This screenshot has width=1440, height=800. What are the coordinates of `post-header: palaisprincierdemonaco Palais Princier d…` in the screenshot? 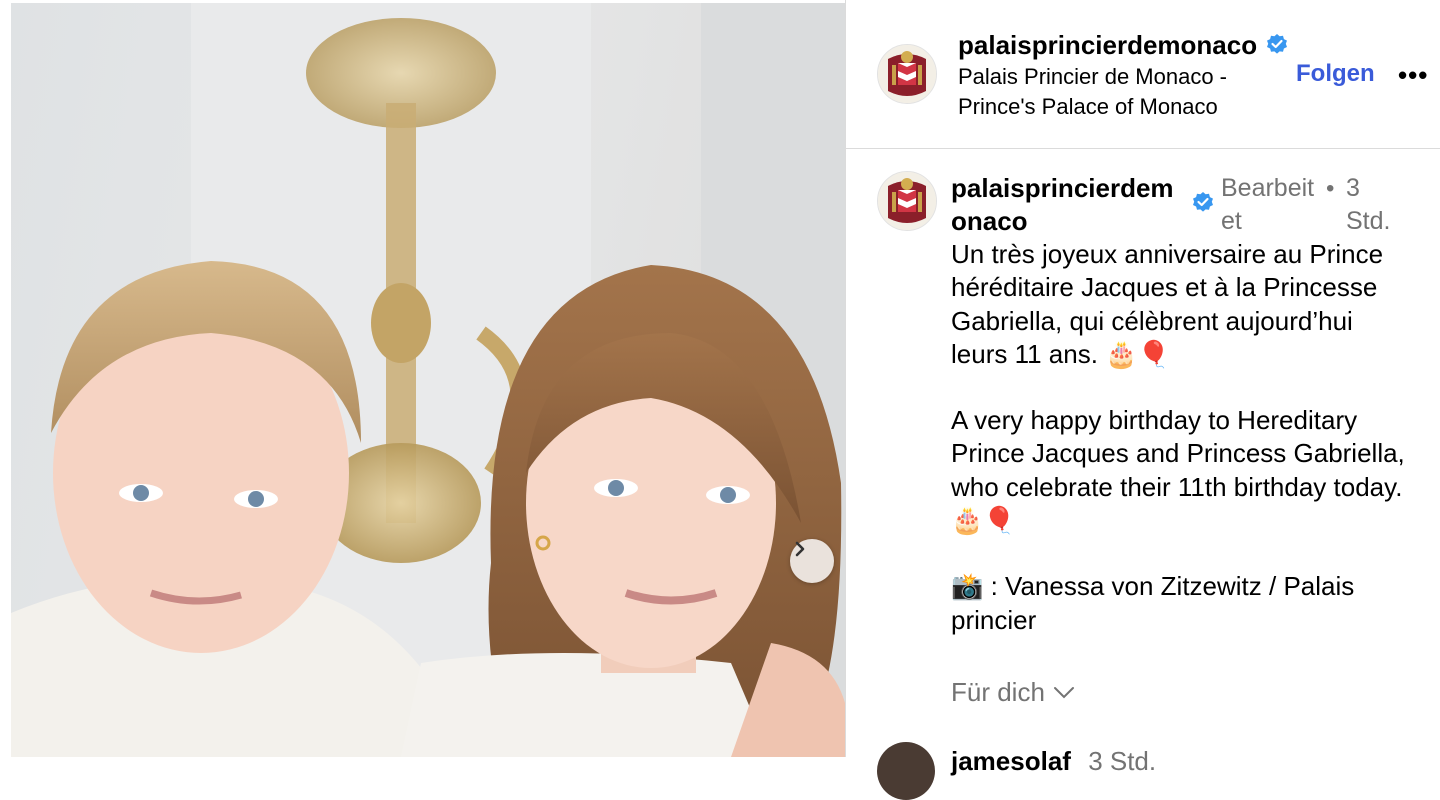 It's located at (1143, 74).